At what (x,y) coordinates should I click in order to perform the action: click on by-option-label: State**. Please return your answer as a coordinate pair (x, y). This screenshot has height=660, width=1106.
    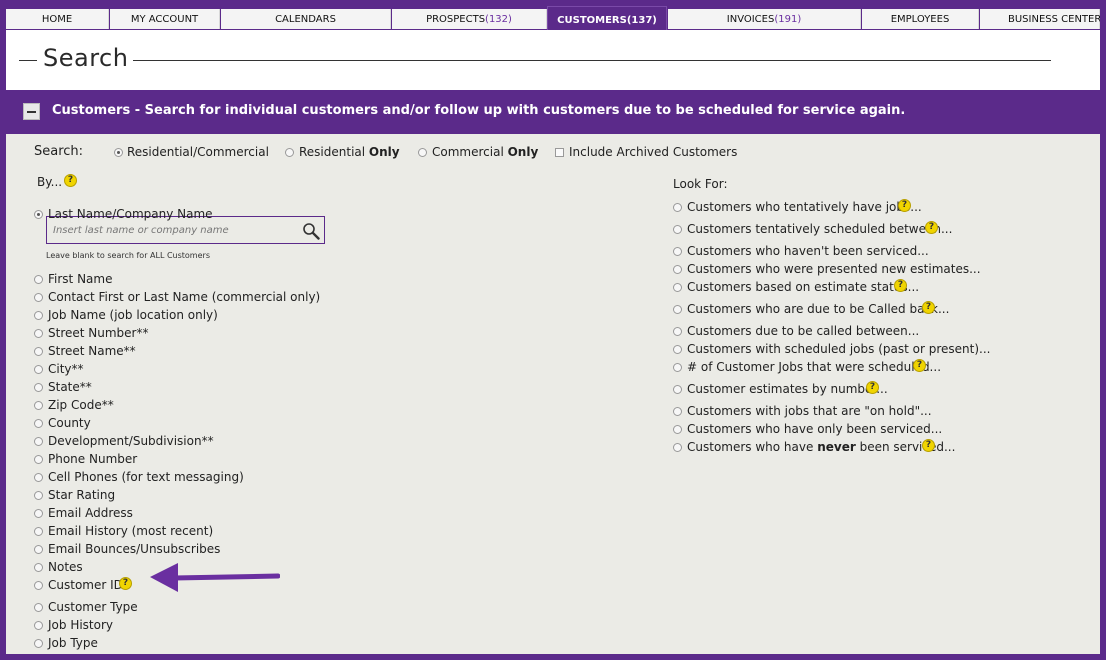
    Looking at the image, I should click on (70, 387).